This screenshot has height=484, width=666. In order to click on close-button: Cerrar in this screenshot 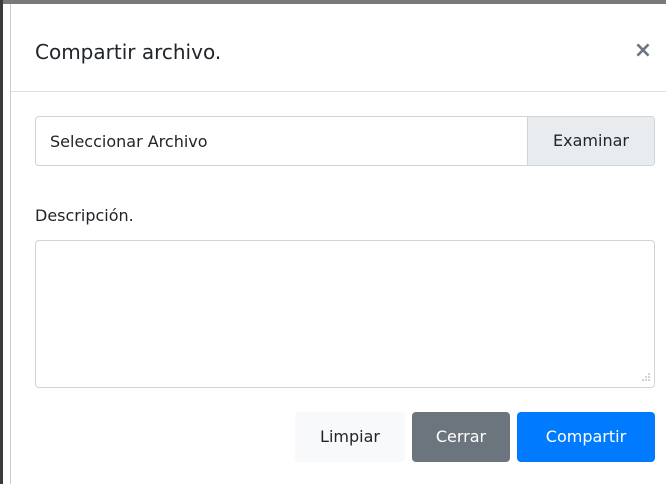, I will do `click(461, 437)`.